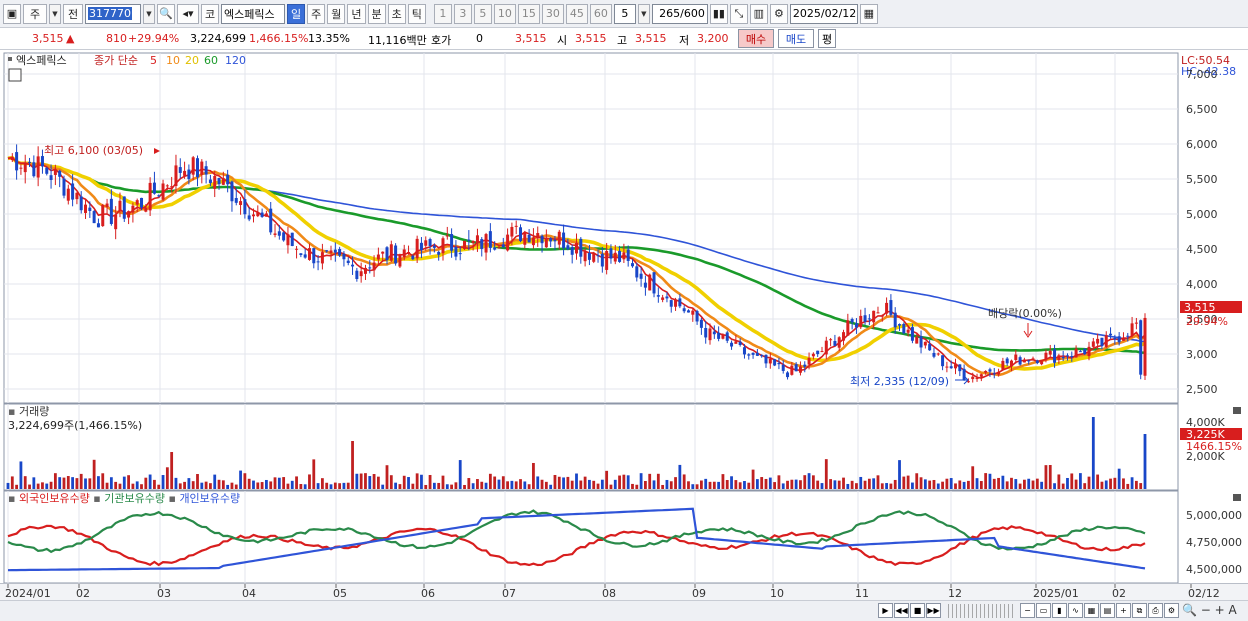  What do you see at coordinates (756, 38) in the screenshot?
I see `buy-button: 매수` at bounding box center [756, 38].